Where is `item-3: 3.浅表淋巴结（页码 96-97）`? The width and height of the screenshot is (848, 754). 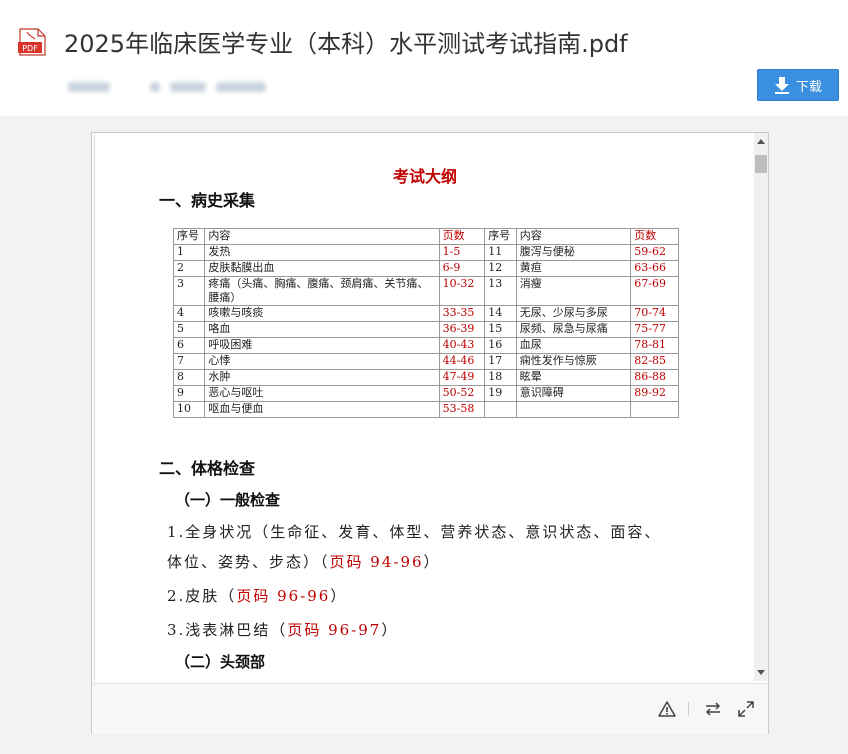
item-3: 3.浅表淋巴结（页码 96-97） is located at coordinates (282, 629).